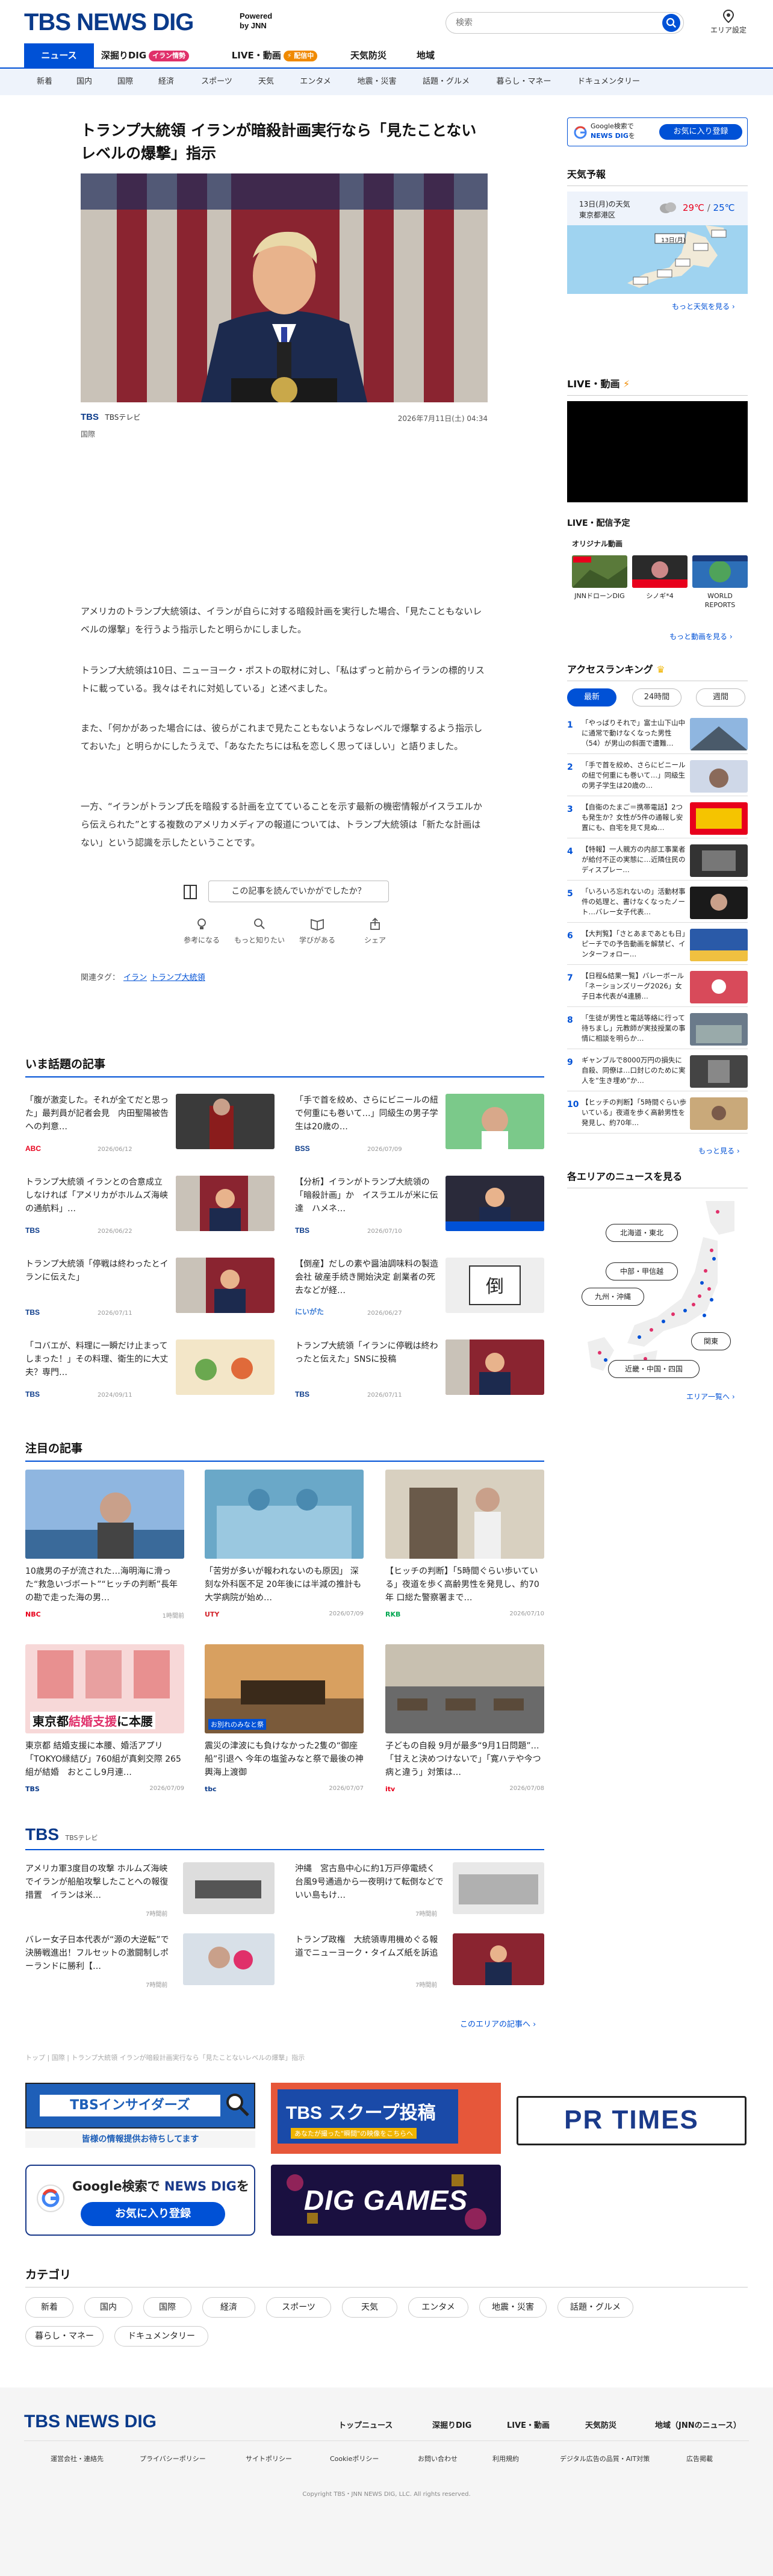 This screenshot has width=773, height=2576. Describe the element at coordinates (125, 82) in the screenshot. I see `subnav-intl: 国際` at that location.